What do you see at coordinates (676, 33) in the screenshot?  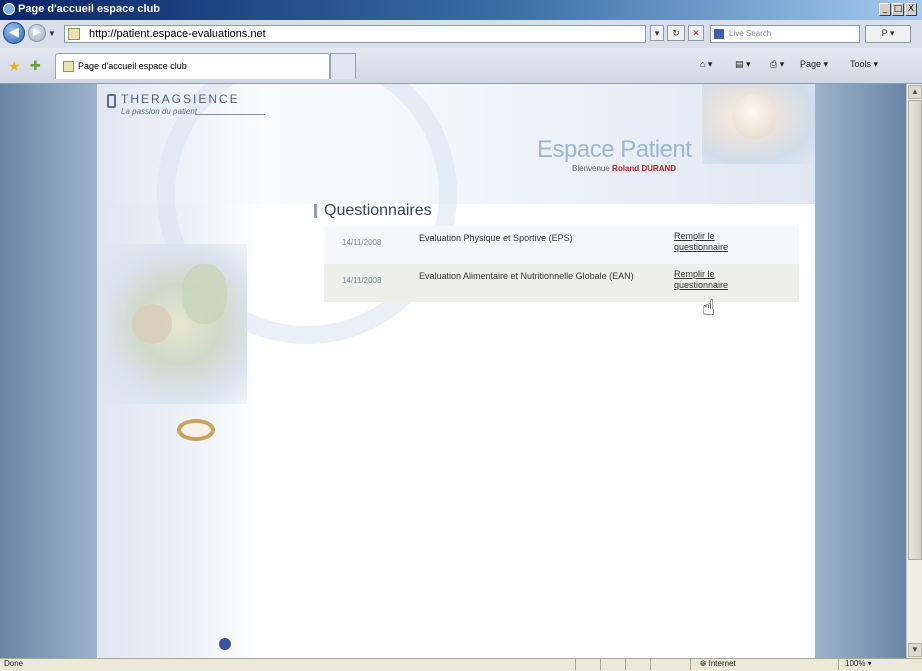 I see `refresh-button: ↻` at bounding box center [676, 33].